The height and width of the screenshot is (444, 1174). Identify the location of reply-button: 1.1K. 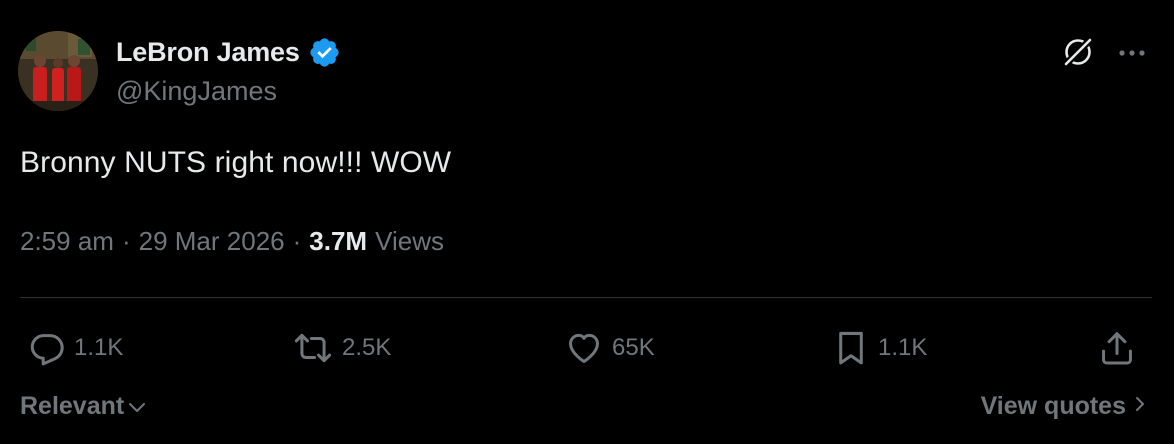
(75, 348).